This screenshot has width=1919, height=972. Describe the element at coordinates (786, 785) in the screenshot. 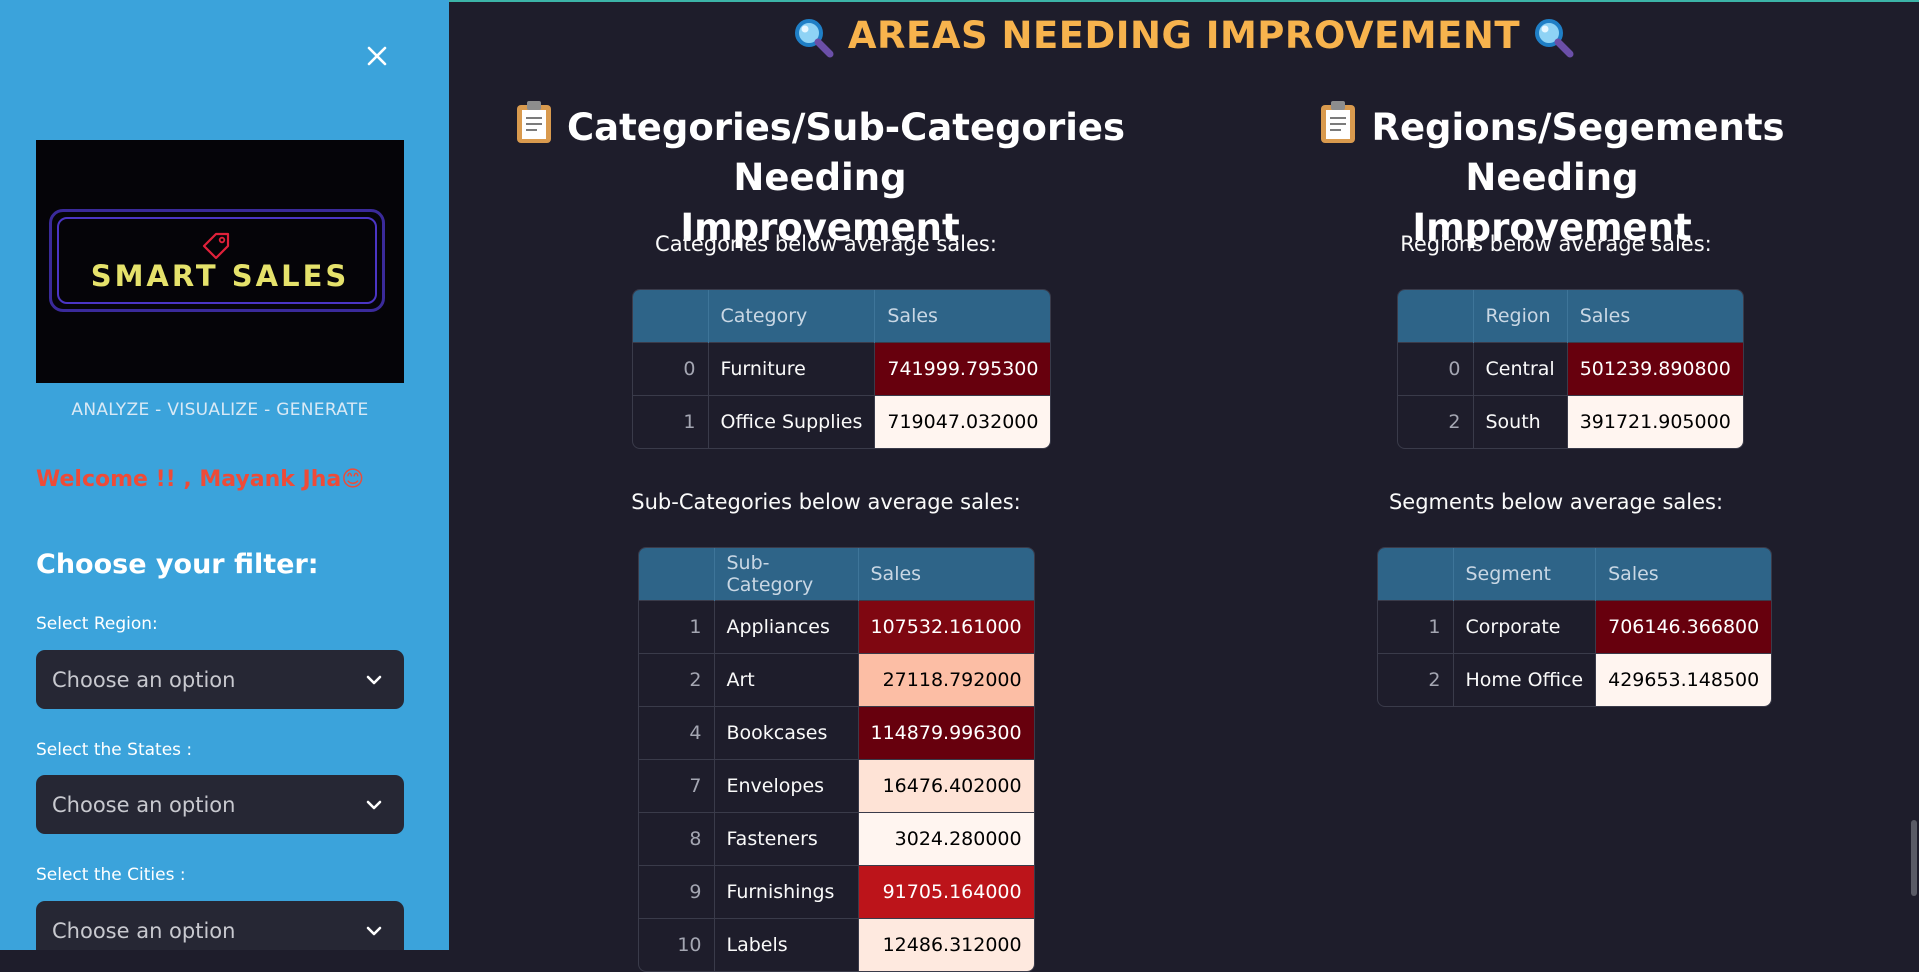

I see `row-name: Envelopes` at that location.